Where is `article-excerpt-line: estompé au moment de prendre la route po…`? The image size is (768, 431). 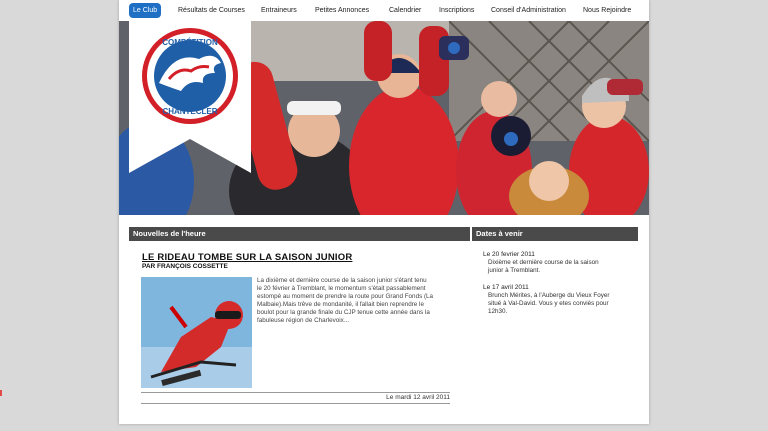 article-excerpt-line: estompé au moment de prendre la route po… is located at coordinates (345, 297).